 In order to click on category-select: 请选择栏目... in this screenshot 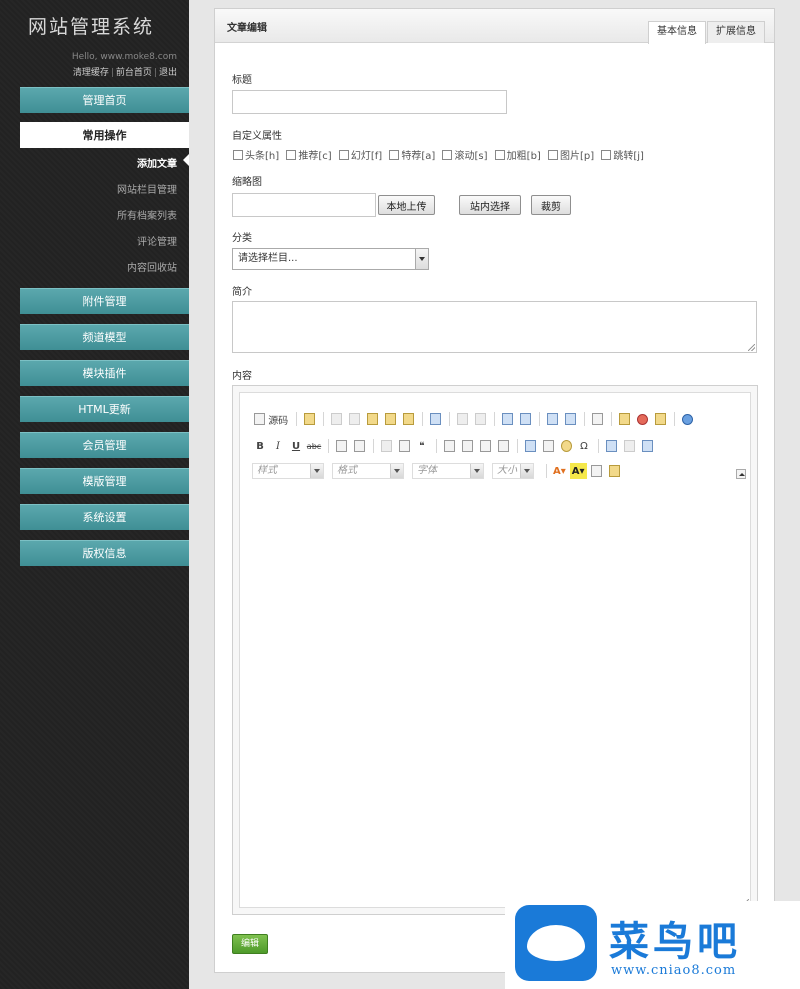, I will do `click(330, 259)`.